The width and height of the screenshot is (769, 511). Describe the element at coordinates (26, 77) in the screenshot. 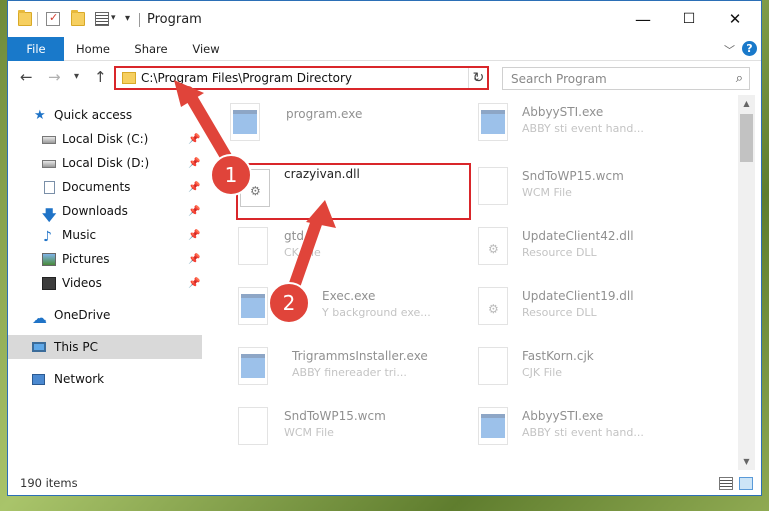

I see `back-arrow-icon: ←` at that location.